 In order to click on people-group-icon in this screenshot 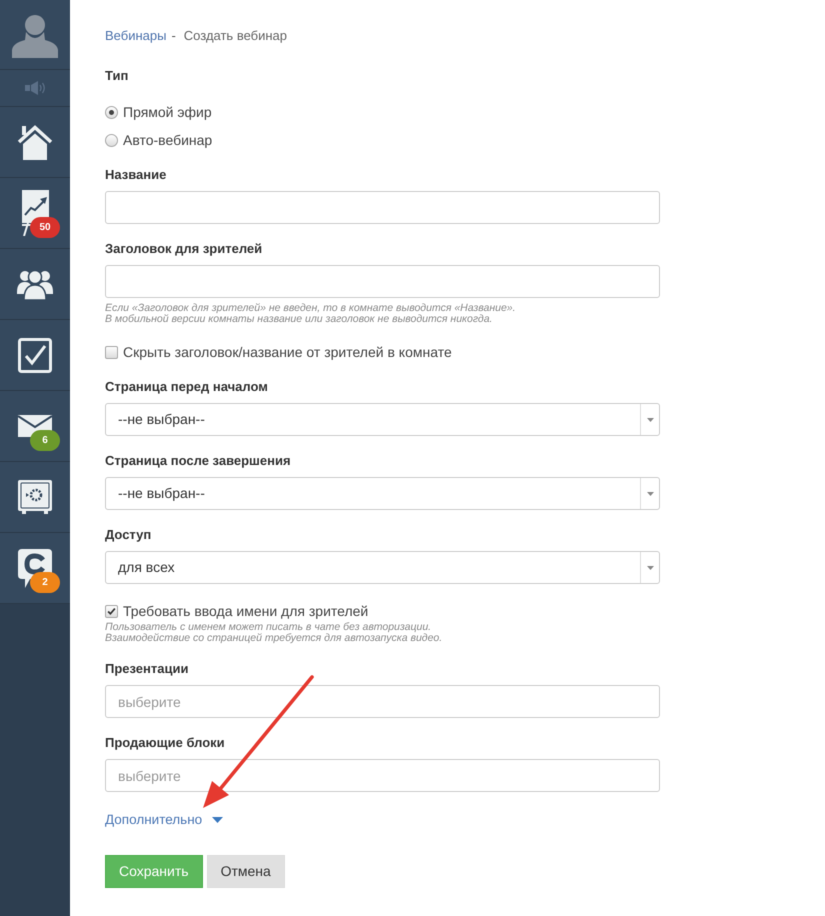, I will do `click(35, 284)`.